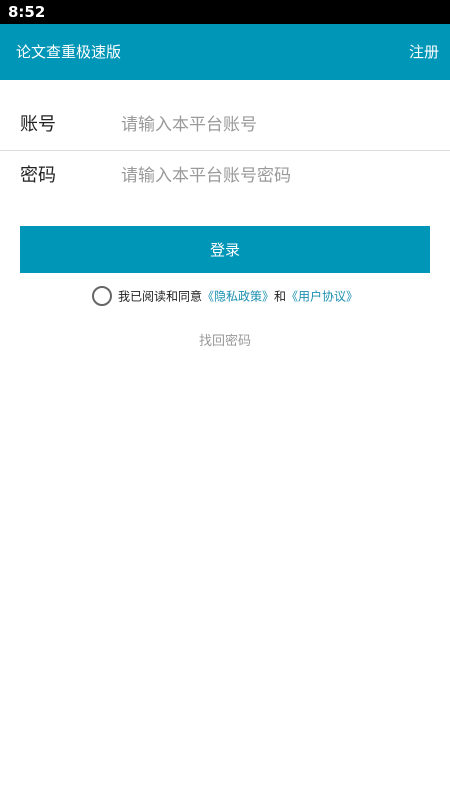 The image size is (450, 800). I want to click on forgot-password-link: 找回密码, so click(225, 342).